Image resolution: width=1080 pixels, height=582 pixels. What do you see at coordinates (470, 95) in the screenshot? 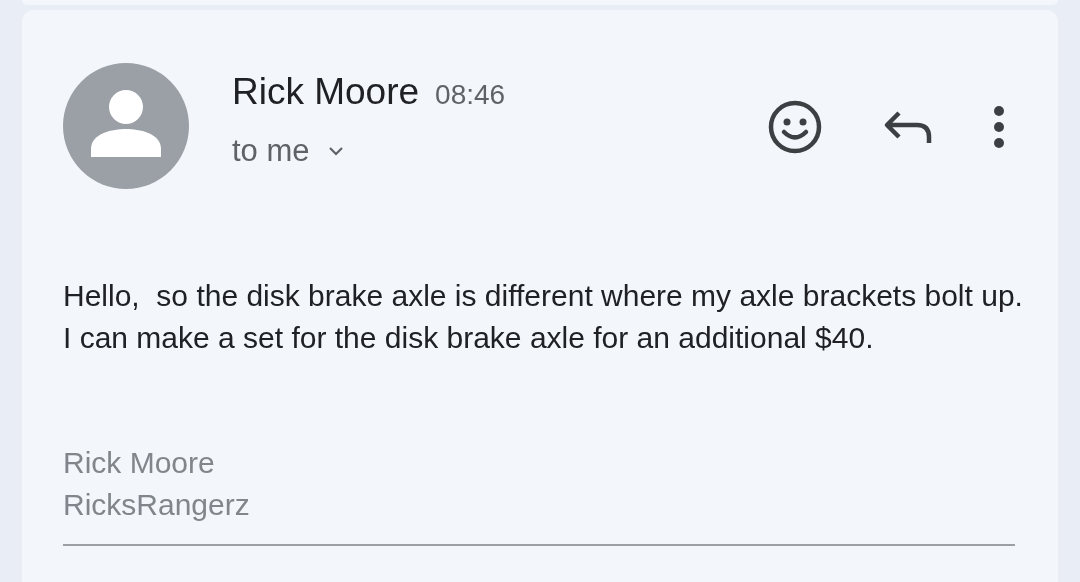
I see `message-time: 08:46` at bounding box center [470, 95].